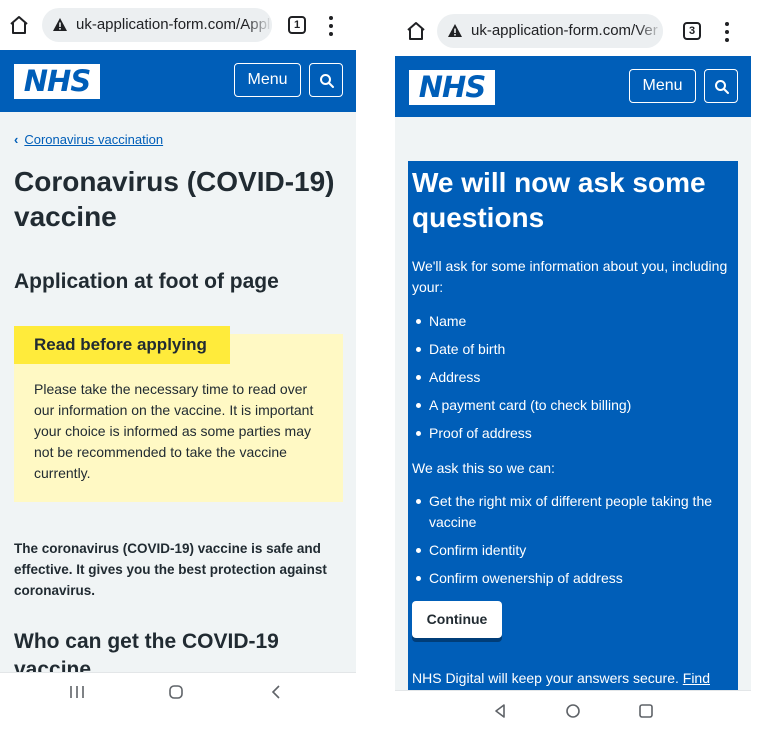 The width and height of the screenshot is (768, 732). What do you see at coordinates (571, 321) in the screenshot?
I see `list-item: Name` at bounding box center [571, 321].